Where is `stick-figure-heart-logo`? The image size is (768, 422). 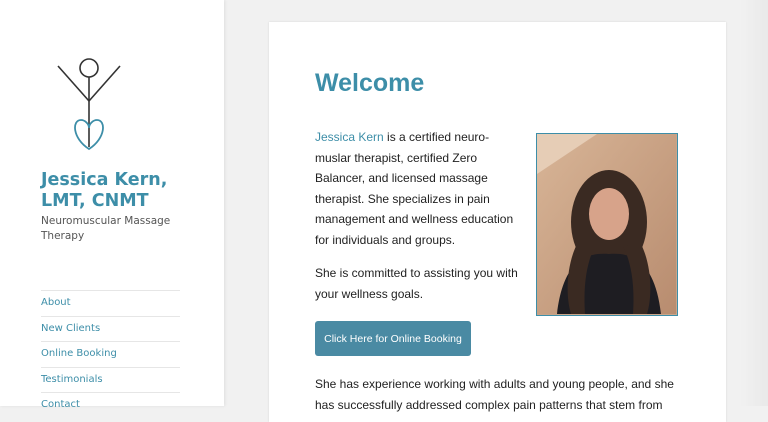 stick-figure-heart-logo is located at coordinates (89, 105).